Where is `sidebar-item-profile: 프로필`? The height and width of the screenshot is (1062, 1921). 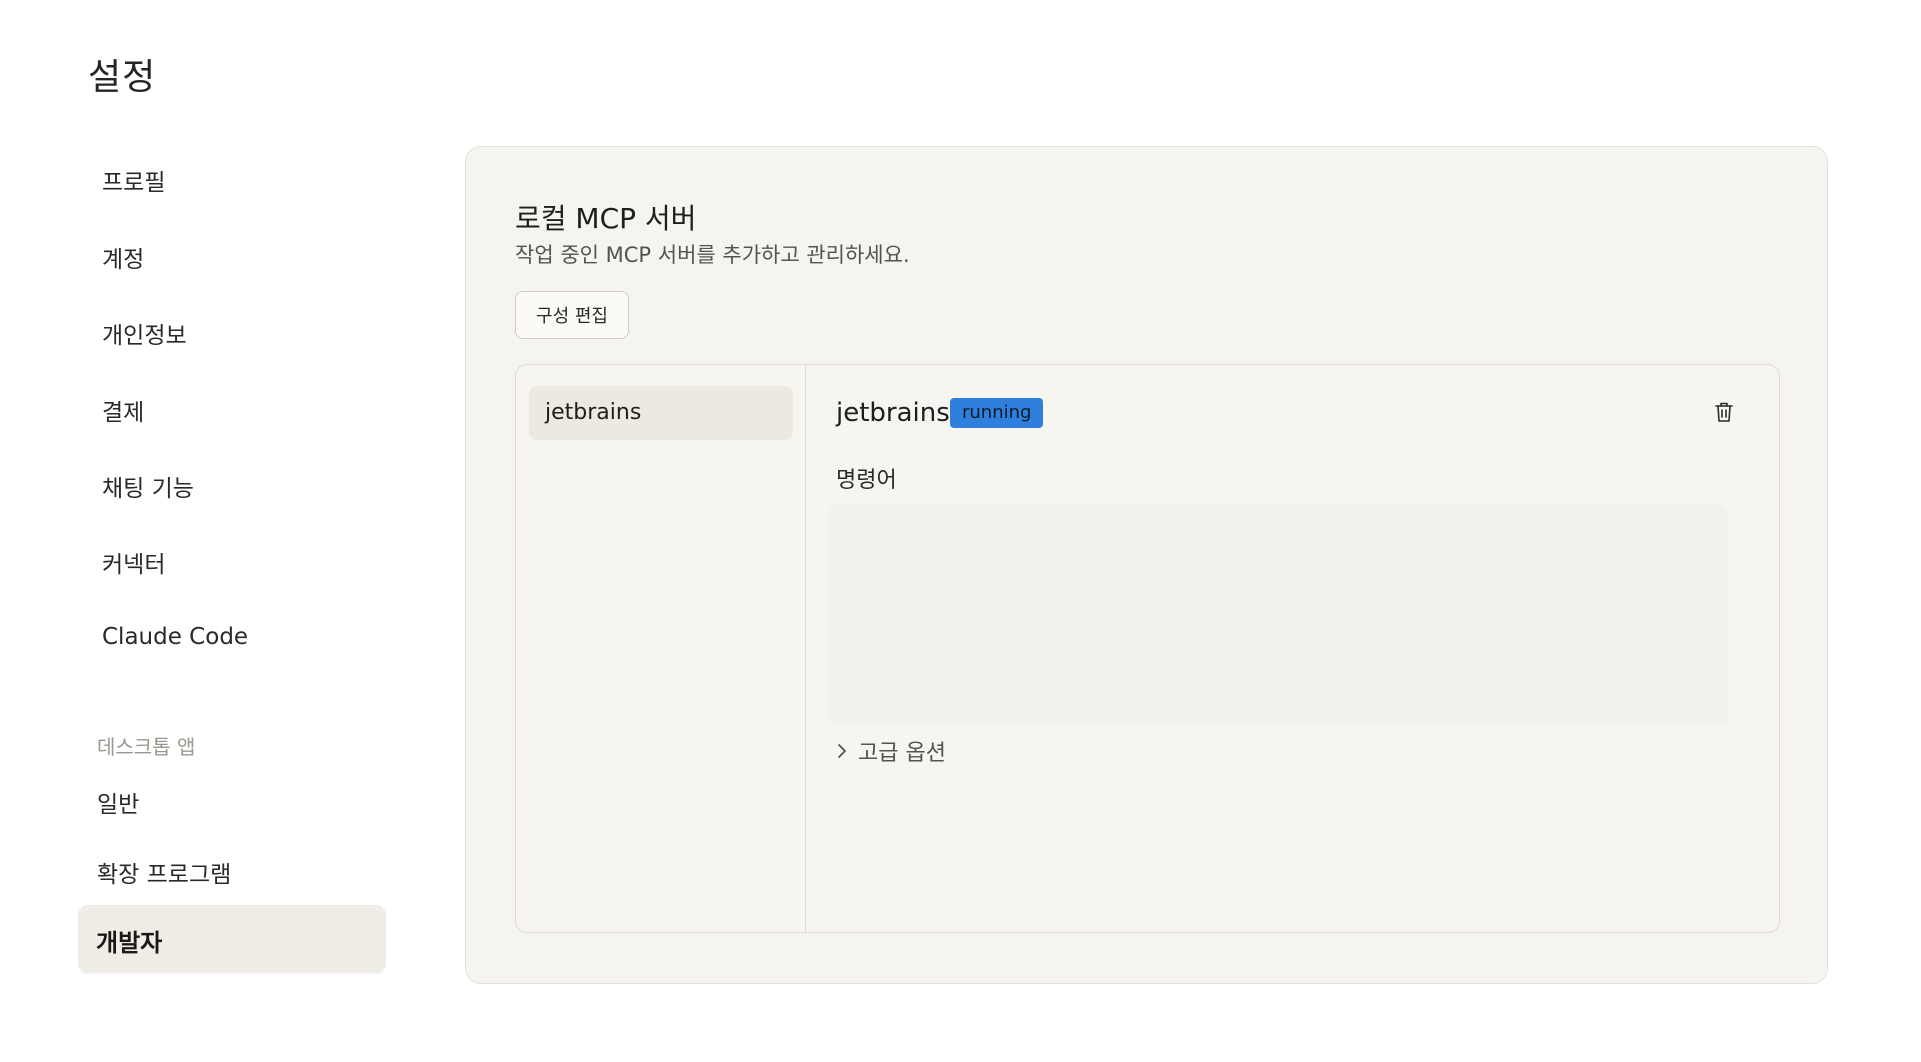 sidebar-item-profile: 프로필 is located at coordinates (133, 180).